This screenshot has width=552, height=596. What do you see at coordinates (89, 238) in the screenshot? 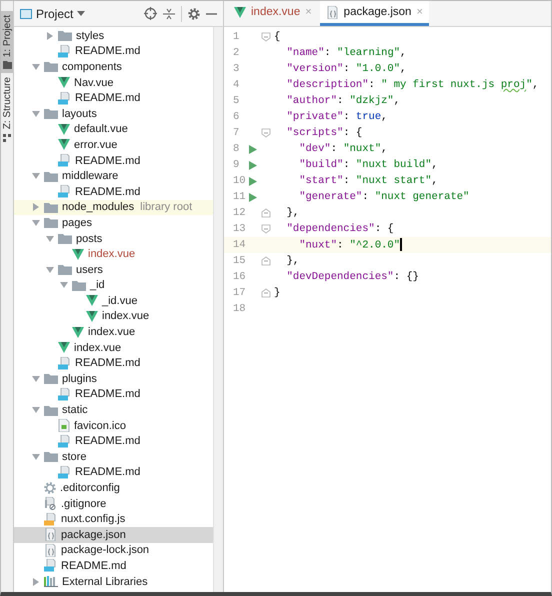
I see `folder-name: posts` at bounding box center [89, 238].